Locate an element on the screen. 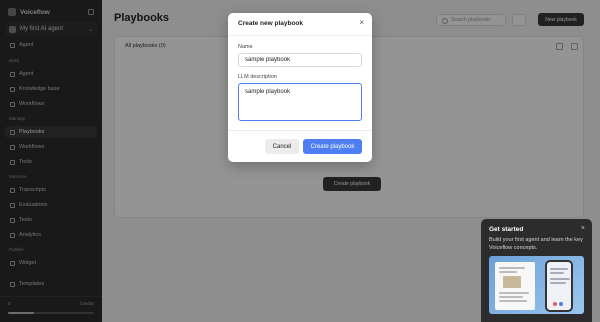 This screenshot has height=322, width=600. get-started-title: Get started is located at coordinates (506, 229).